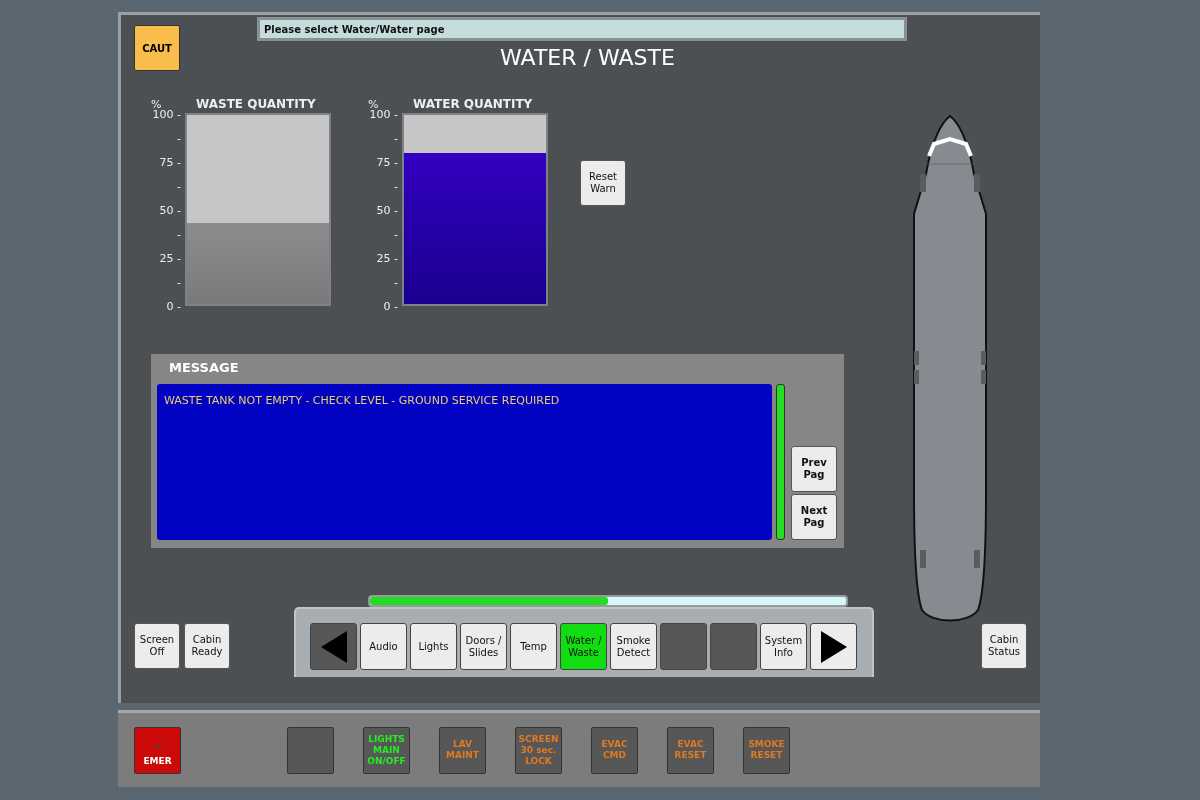 The width and height of the screenshot is (1200, 800). Describe the element at coordinates (204, 368) in the screenshot. I see `message-heading: MESSAGE` at that location.